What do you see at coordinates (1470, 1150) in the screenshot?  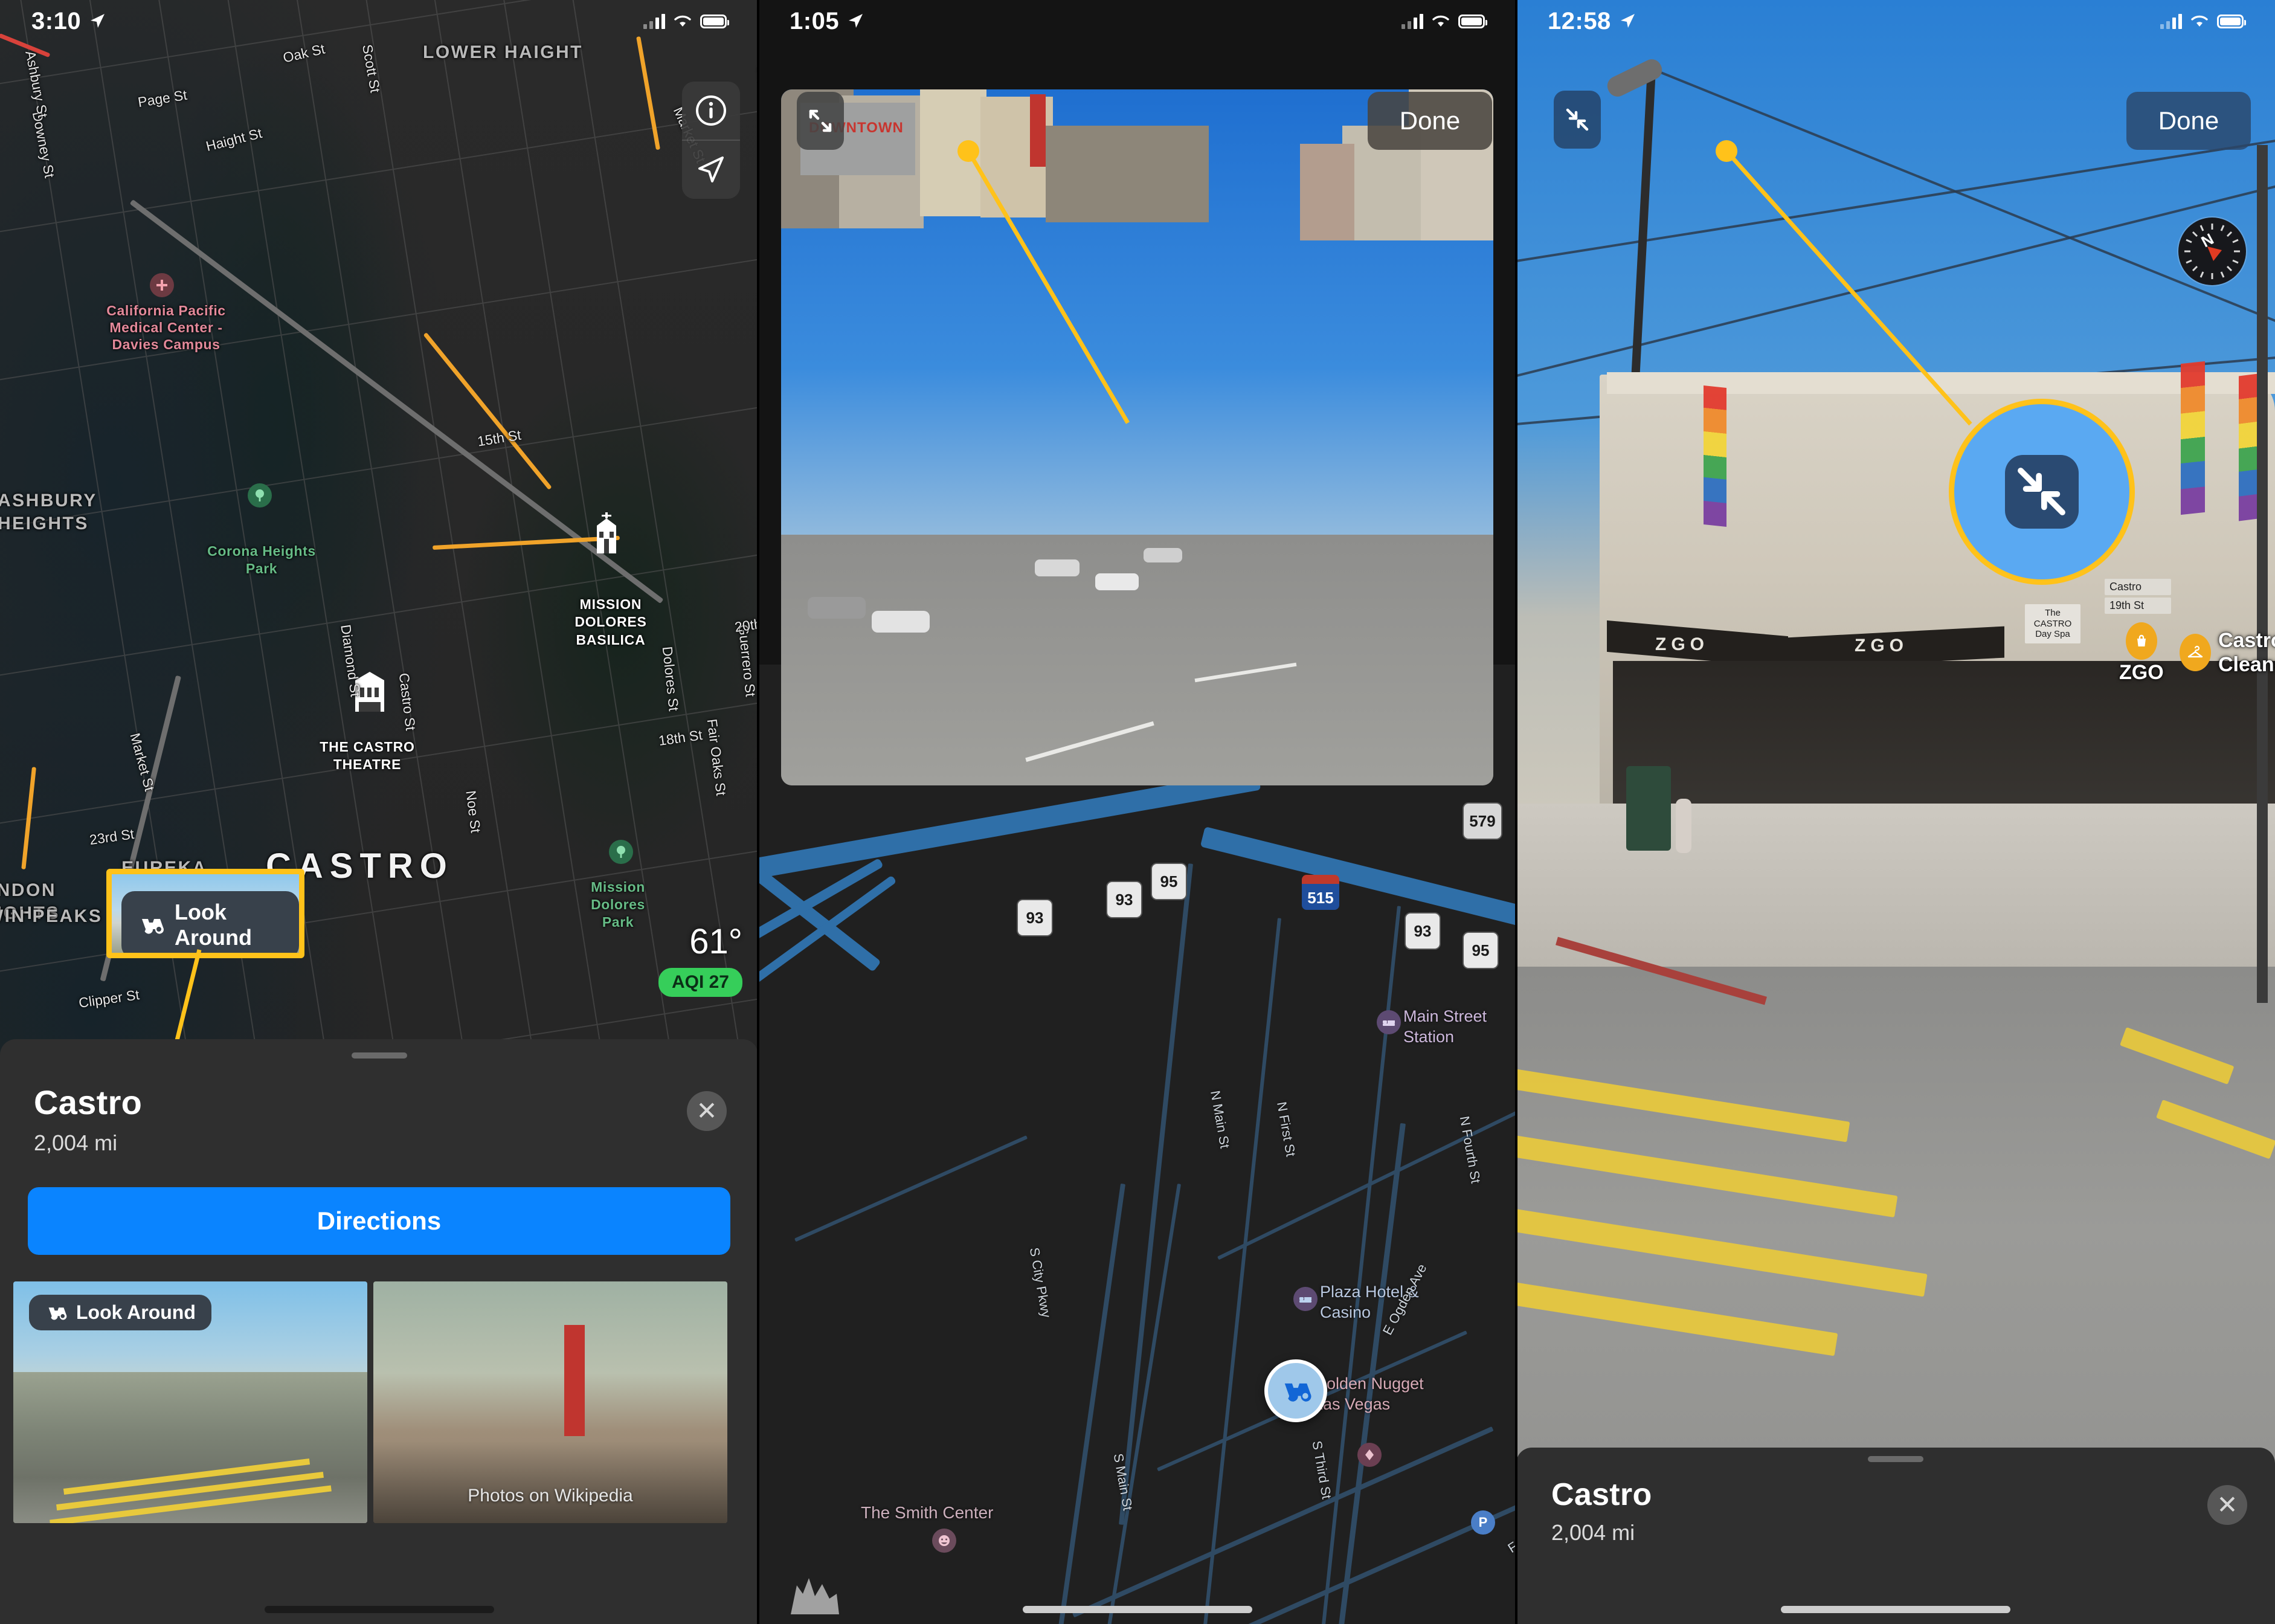 I see `street-label-n-fourth: N Fourth St` at bounding box center [1470, 1150].